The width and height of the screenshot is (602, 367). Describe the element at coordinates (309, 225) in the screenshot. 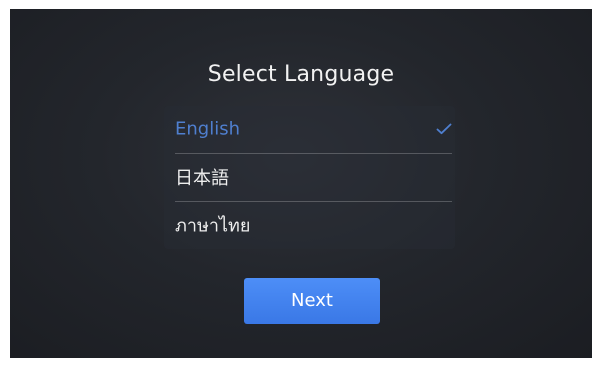

I see `language-option-thai: ภาษาไทย` at that location.